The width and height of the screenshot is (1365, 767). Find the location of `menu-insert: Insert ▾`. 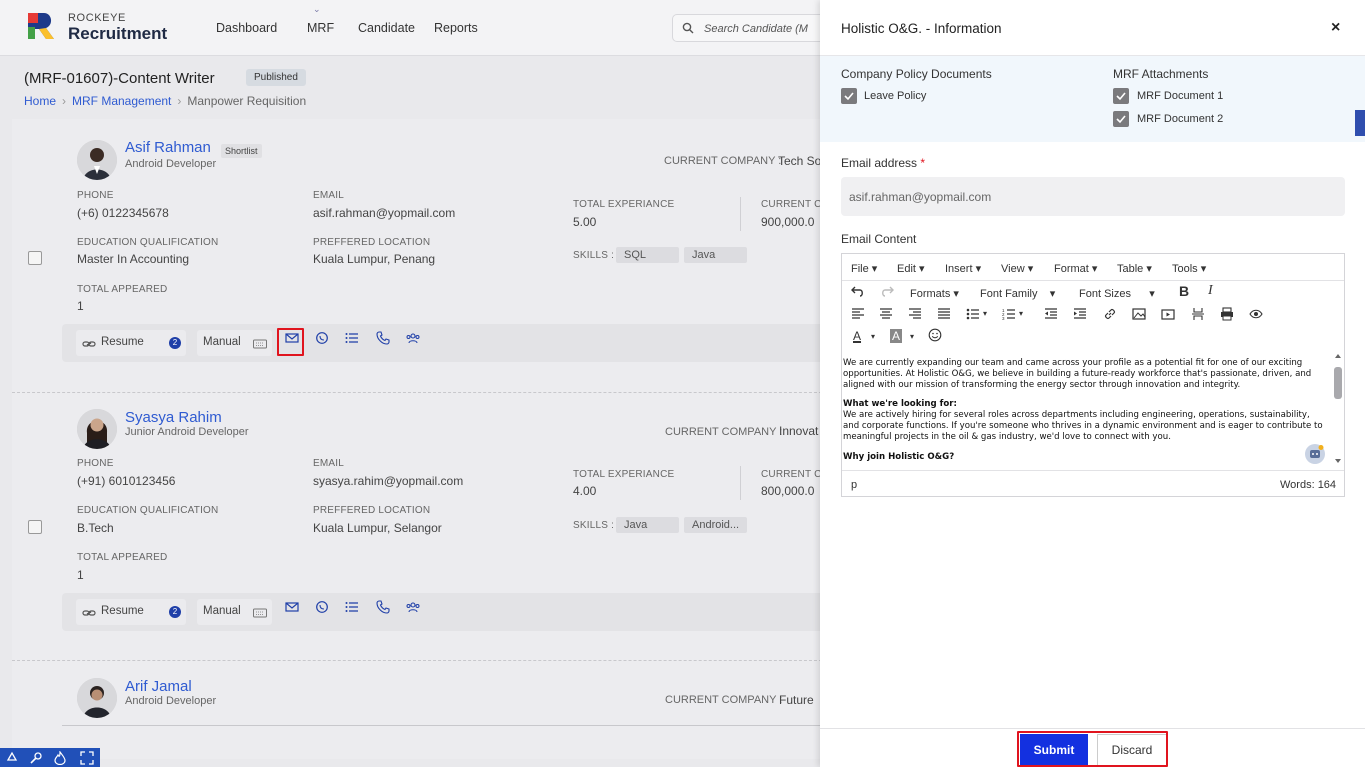

menu-insert: Insert ▾ is located at coordinates (963, 268).